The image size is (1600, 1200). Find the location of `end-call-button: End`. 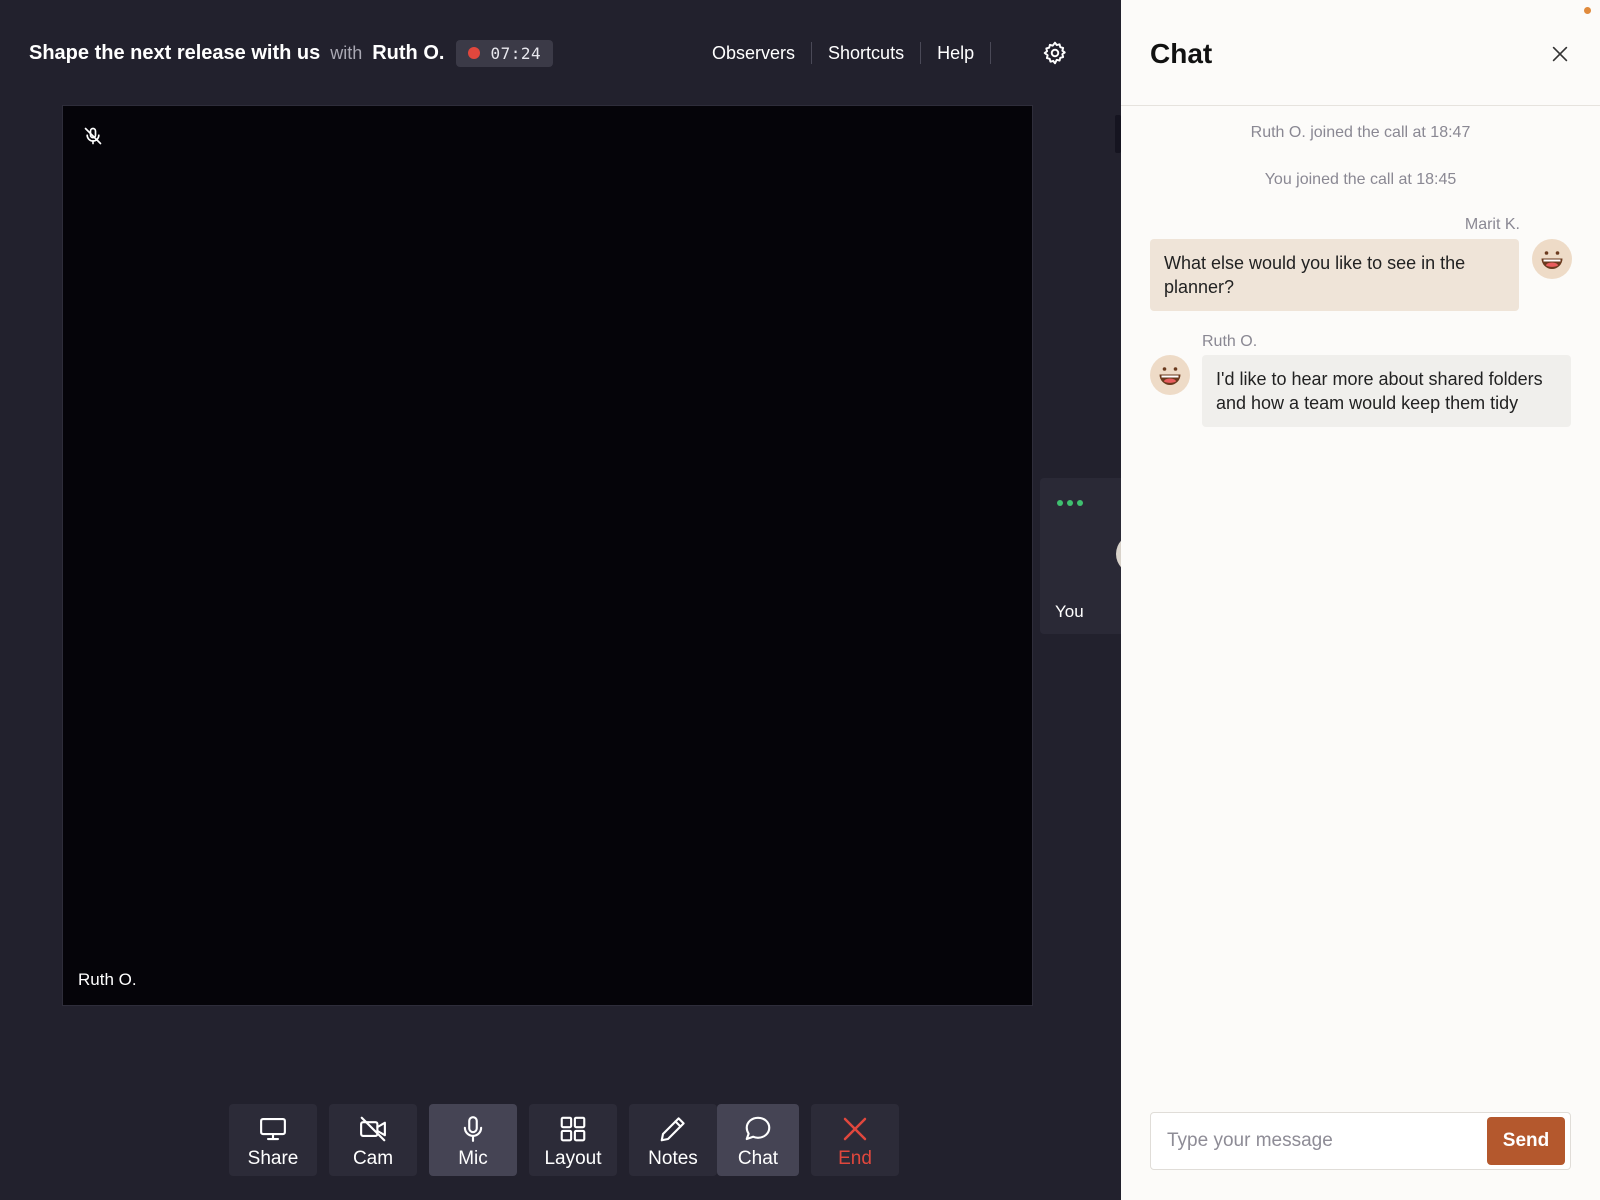

end-call-button: End is located at coordinates (855, 1140).